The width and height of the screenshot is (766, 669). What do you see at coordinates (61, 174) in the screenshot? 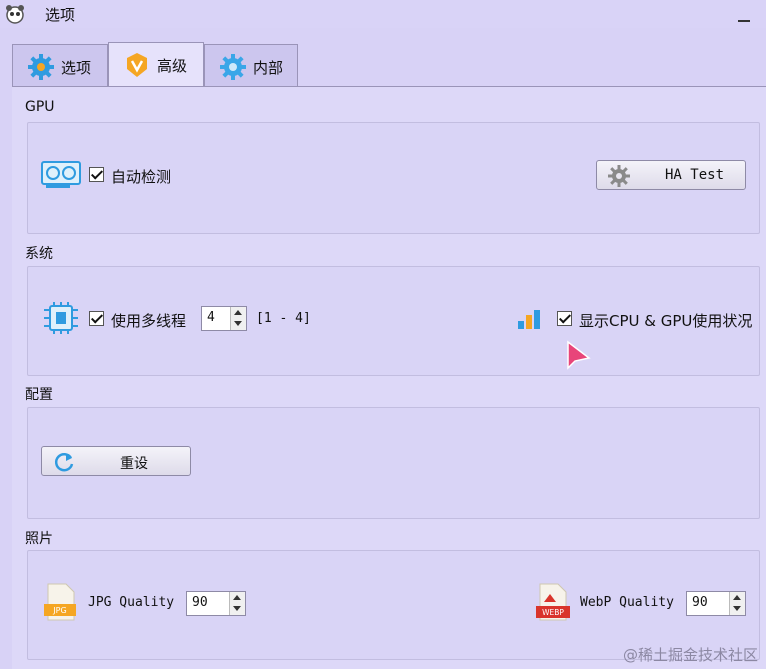
I see `gpu-card-icon` at bounding box center [61, 174].